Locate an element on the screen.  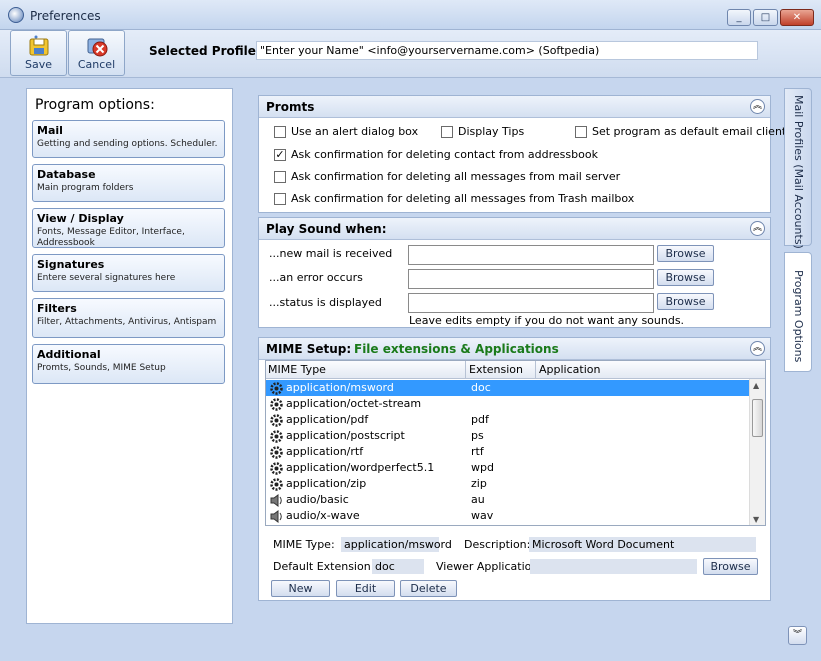
viewer-browse-button: Browse is located at coordinates (730, 566).